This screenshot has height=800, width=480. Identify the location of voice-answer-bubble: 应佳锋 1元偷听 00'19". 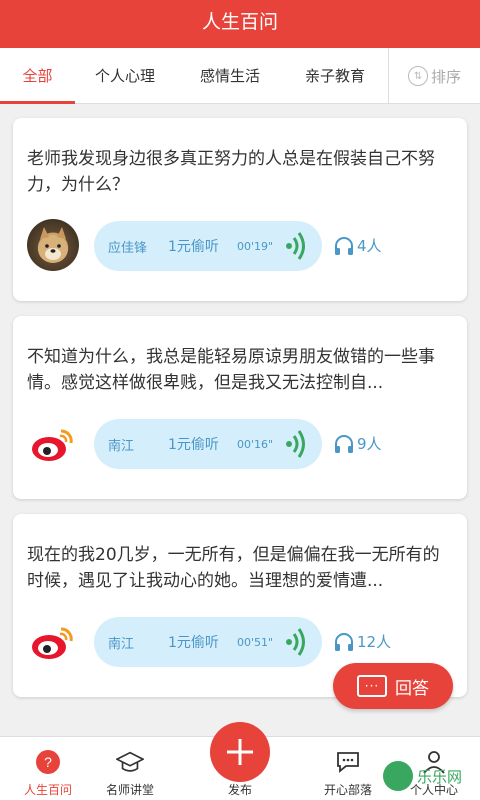
(208, 246).